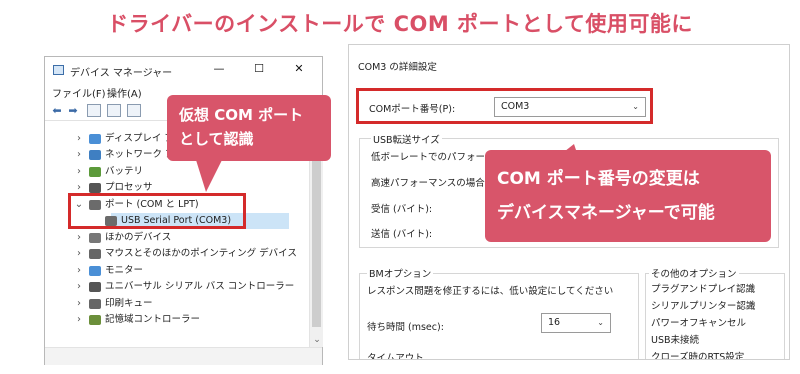  I want to click on tree-item-label: 印刷キュー, so click(129, 303).